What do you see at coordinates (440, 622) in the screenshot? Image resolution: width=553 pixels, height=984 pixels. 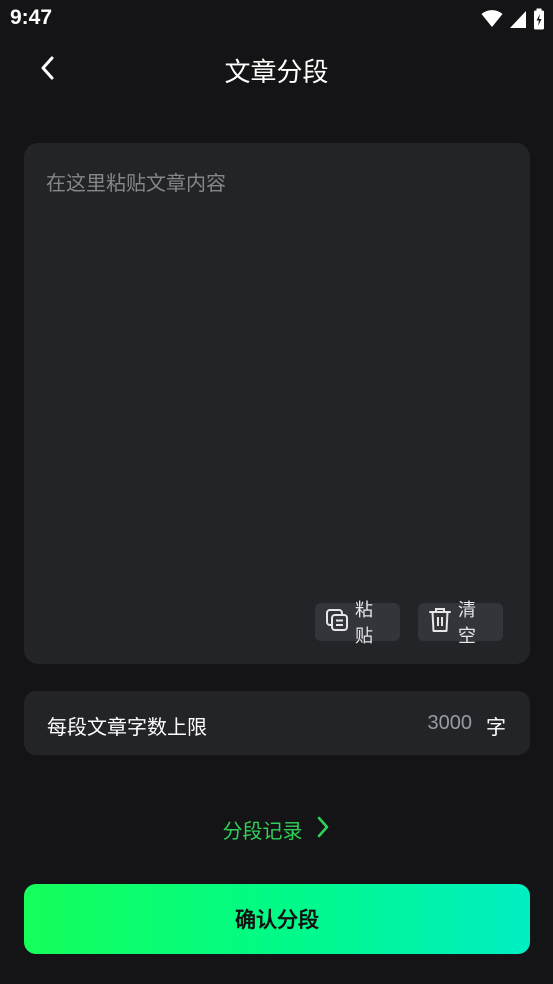 I see `trash-icon` at bounding box center [440, 622].